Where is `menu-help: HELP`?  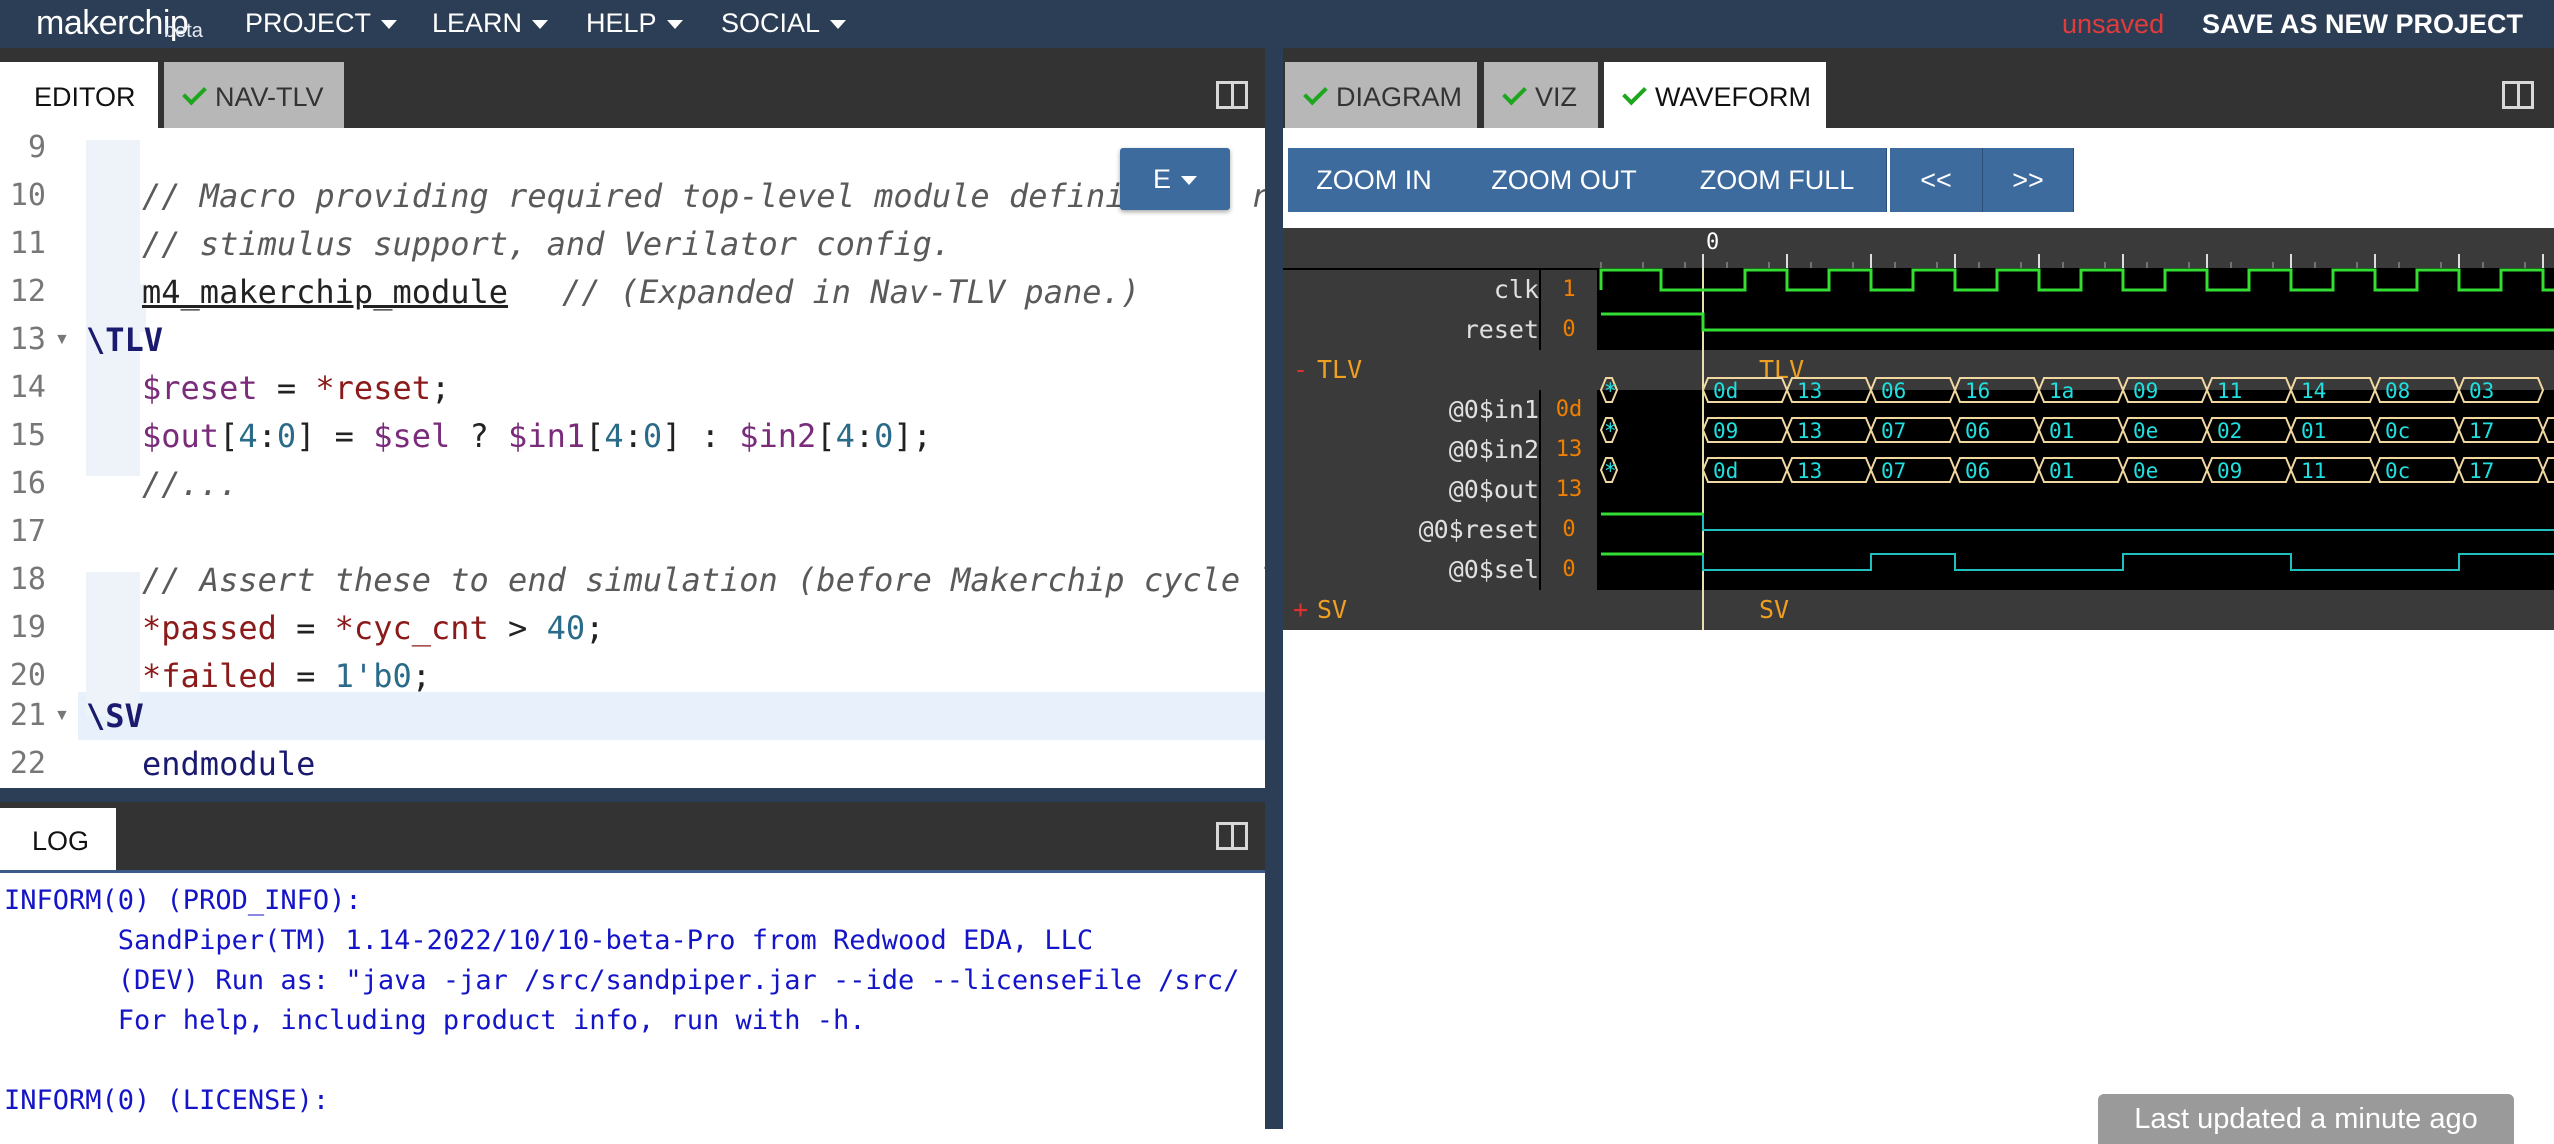 menu-help: HELP is located at coordinates (634, 23).